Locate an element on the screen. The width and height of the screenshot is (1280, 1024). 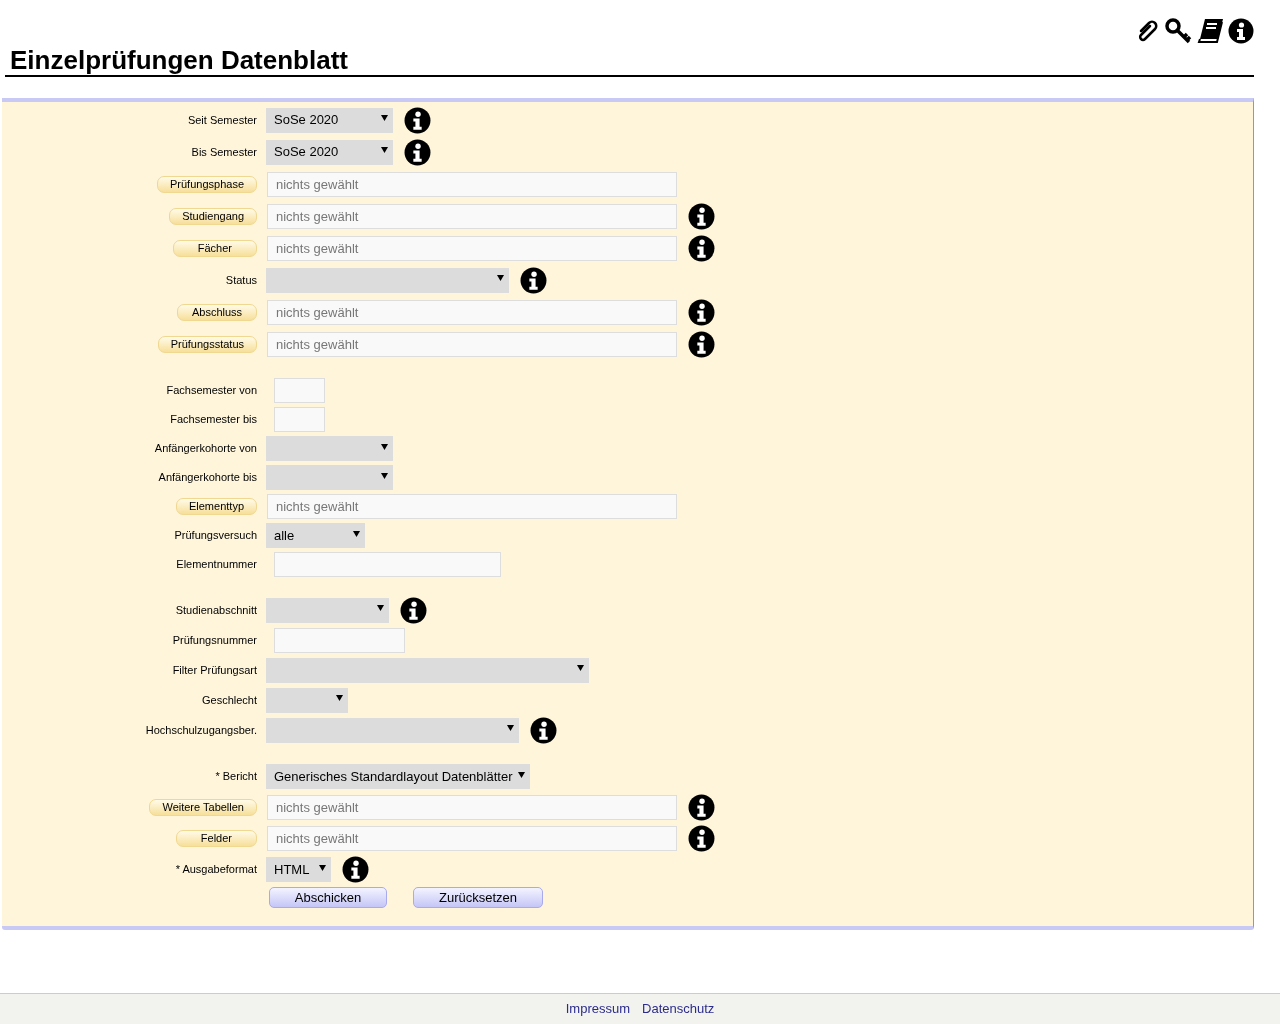
picker-button: Weitere Tabellen is located at coordinates (203, 807).